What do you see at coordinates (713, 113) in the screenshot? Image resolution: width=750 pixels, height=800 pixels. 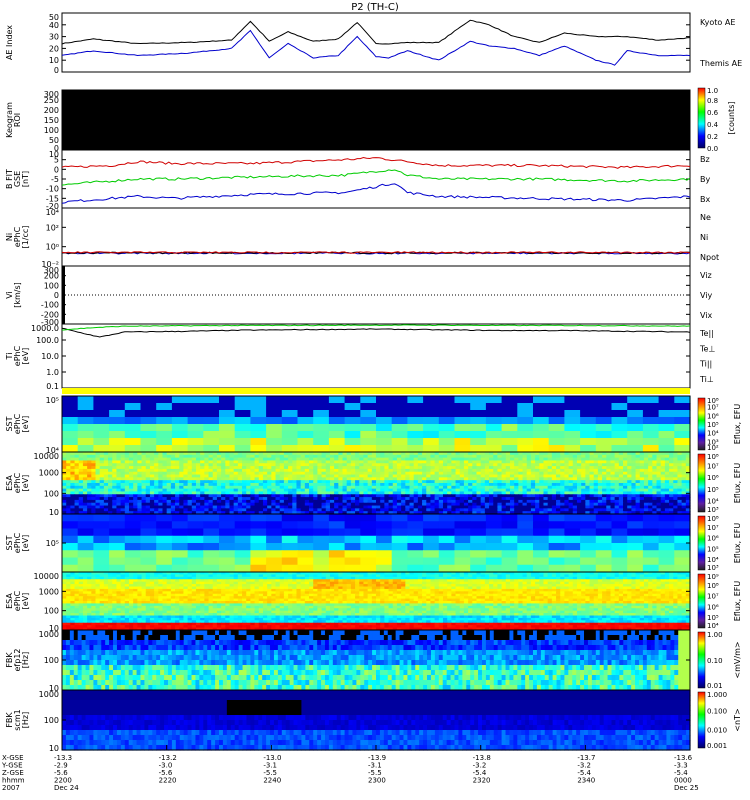 I see `colorbar-tick: 0.6` at bounding box center [713, 113].